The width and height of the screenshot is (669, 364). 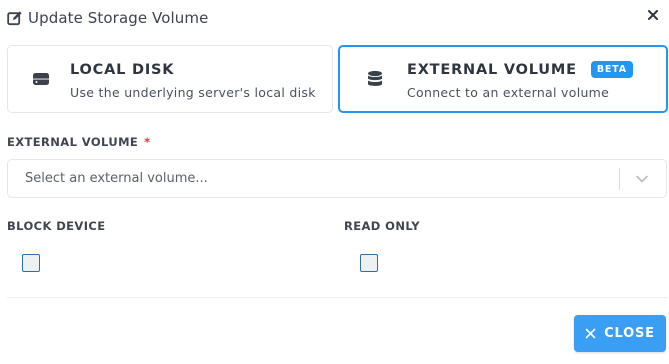 What do you see at coordinates (122, 69) in the screenshot?
I see `local-disk-title: LOCAL DISK` at bounding box center [122, 69].